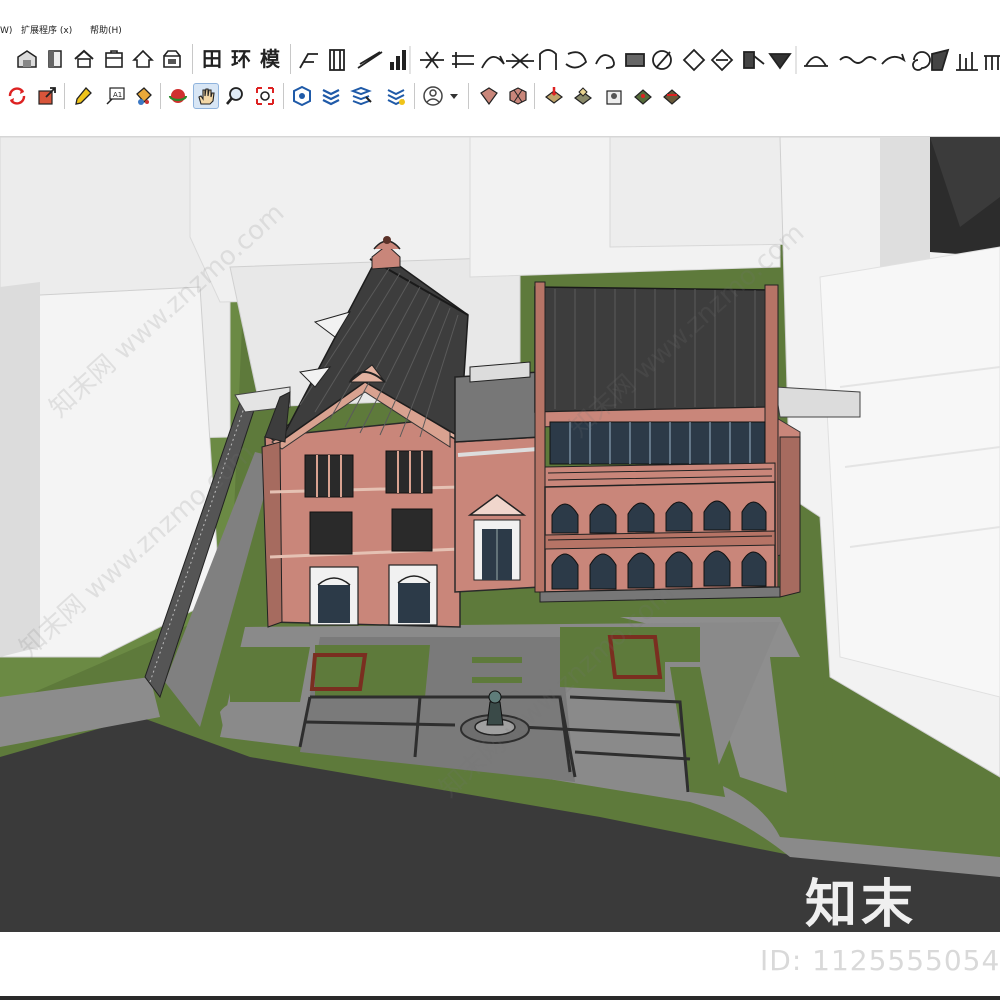  What do you see at coordinates (643, 96) in the screenshot?
I see `preview-terrain-icon` at bounding box center [643, 96].